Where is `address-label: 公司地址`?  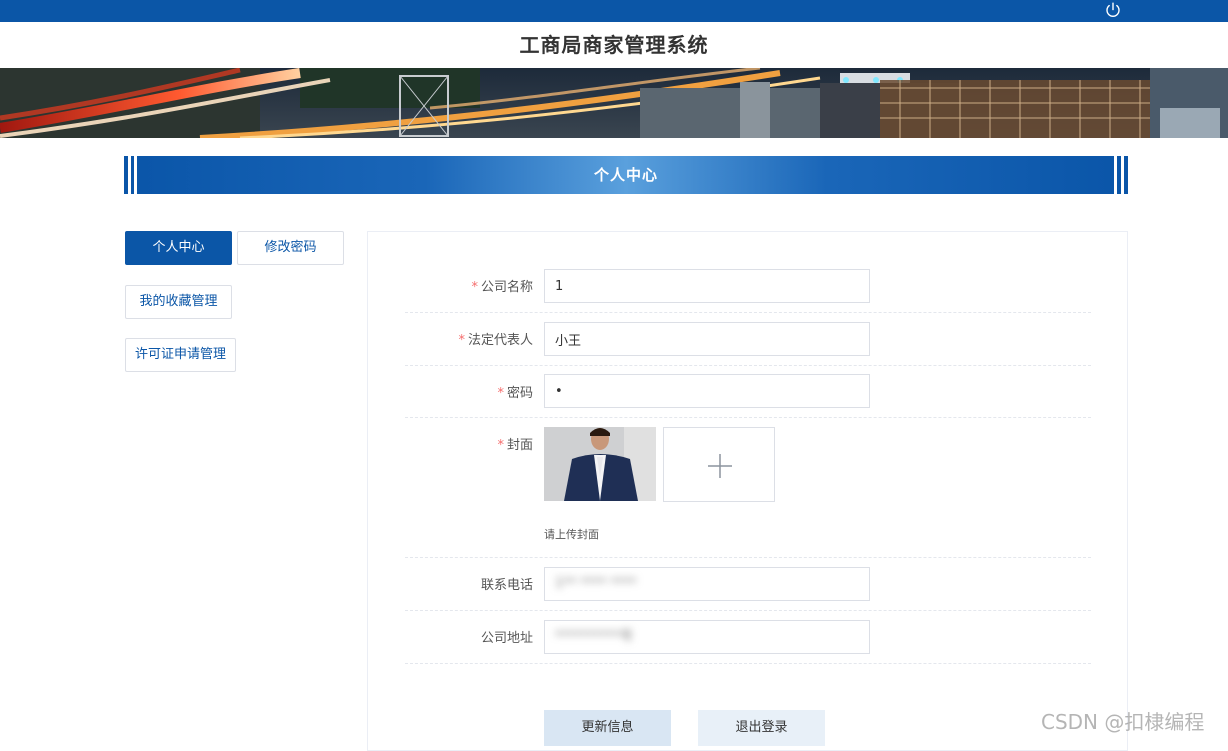
address-label: 公司地址 is located at coordinates (506, 638).